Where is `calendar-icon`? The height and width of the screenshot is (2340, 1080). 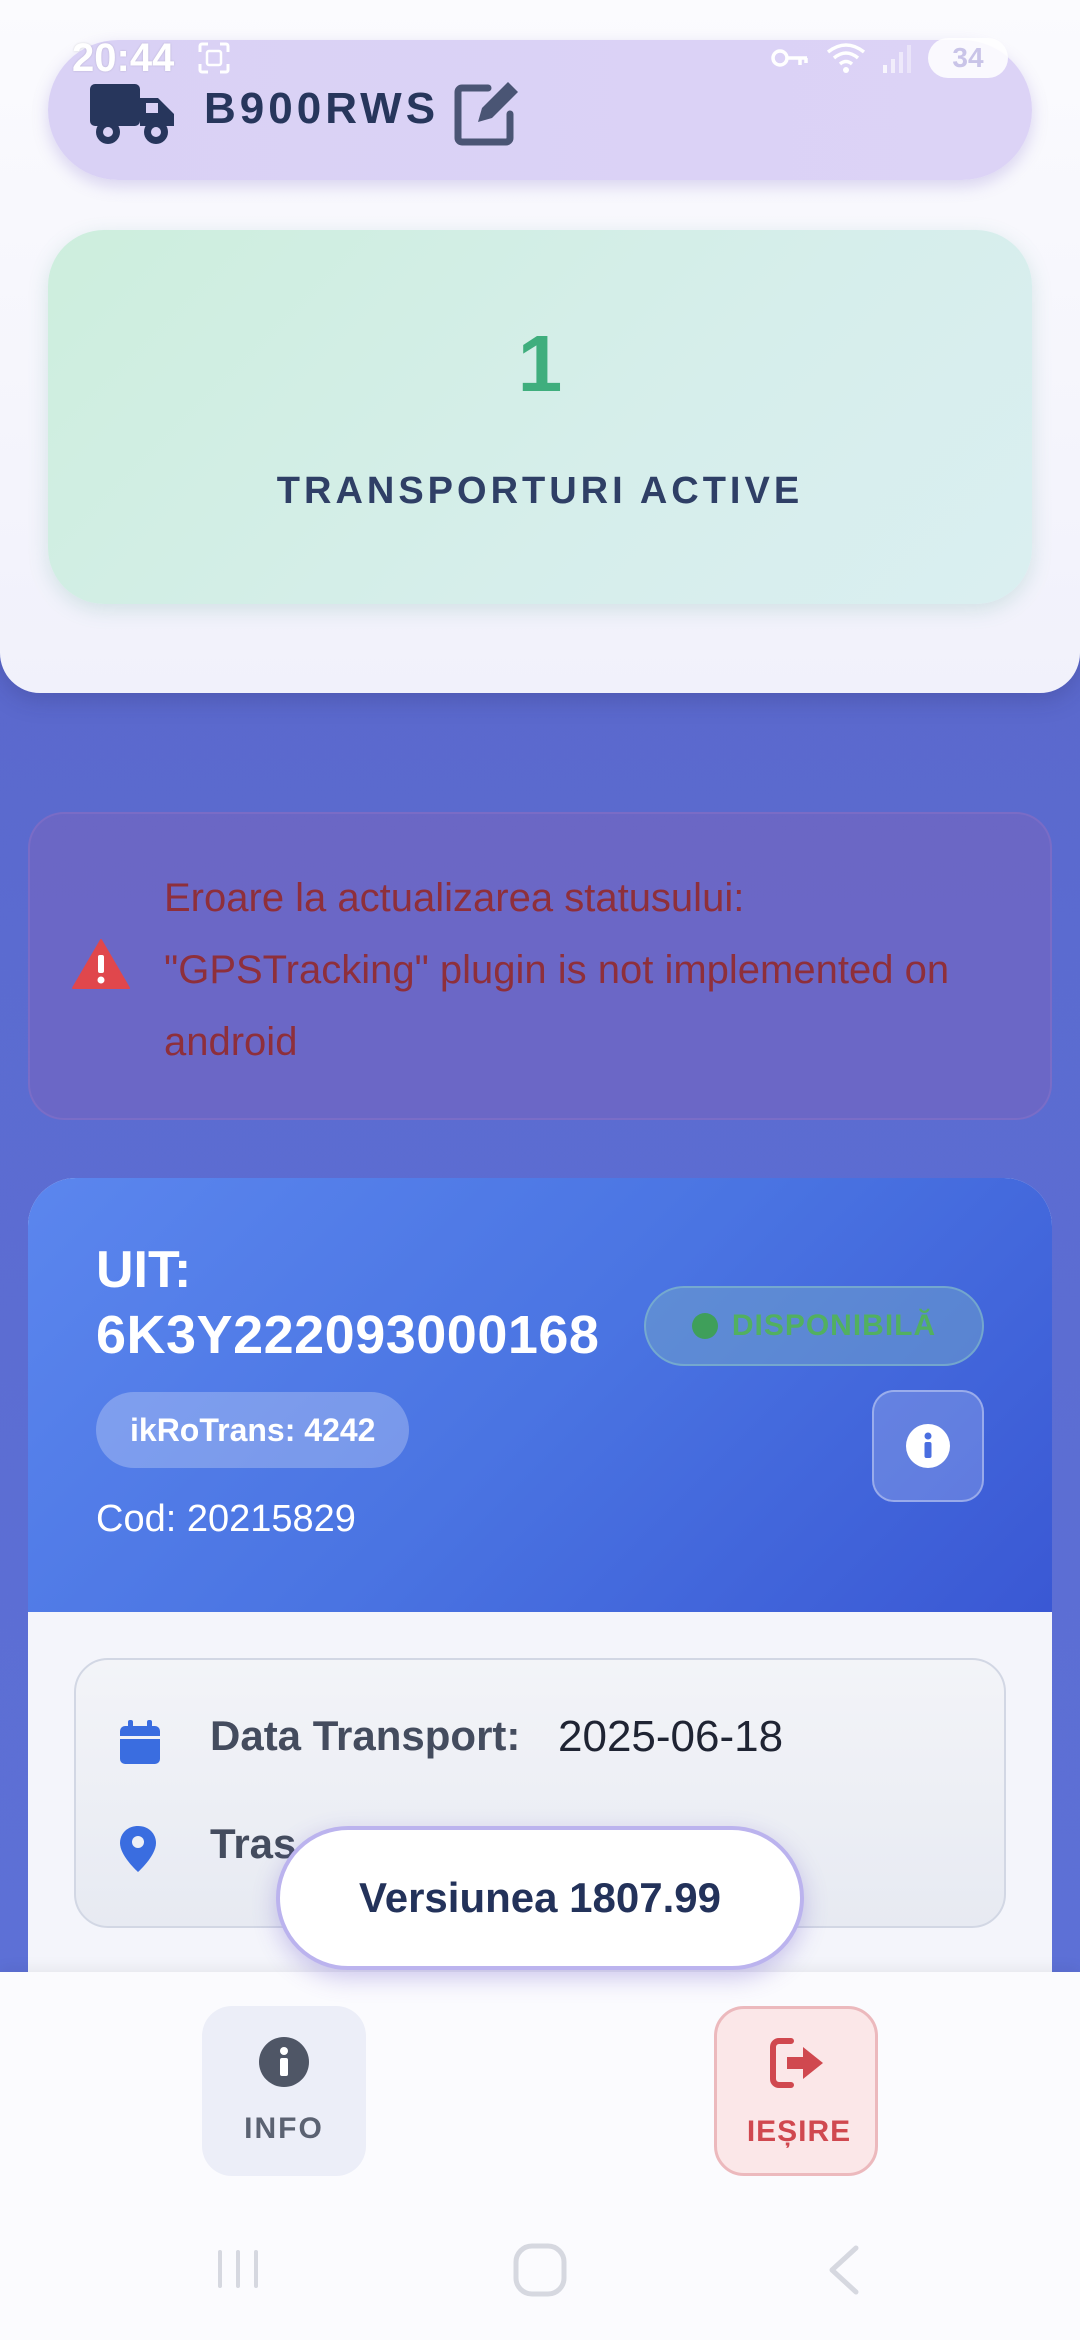
calendar-icon is located at coordinates (140, 1742).